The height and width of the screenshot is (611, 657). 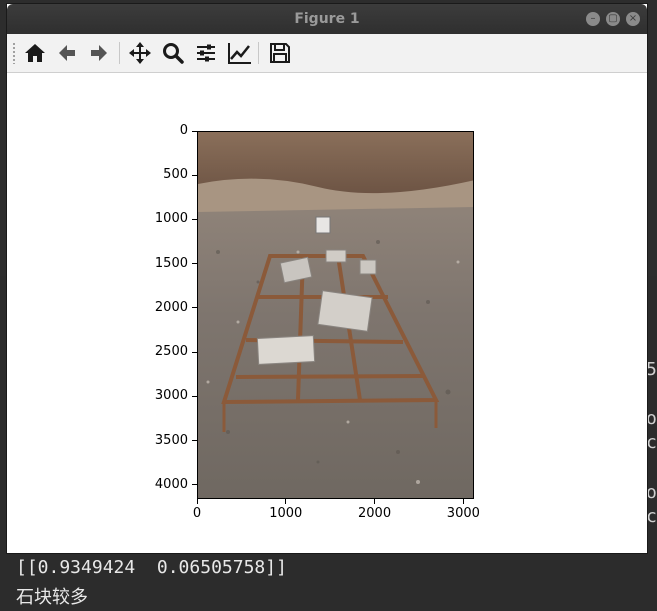 I want to click on maximize-button: ▢, so click(x=613, y=19).